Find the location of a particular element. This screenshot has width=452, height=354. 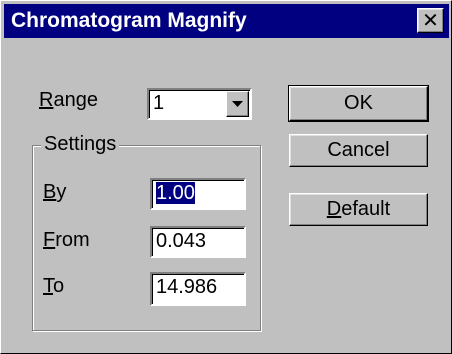

cancel-button: Cancel is located at coordinates (358, 150).